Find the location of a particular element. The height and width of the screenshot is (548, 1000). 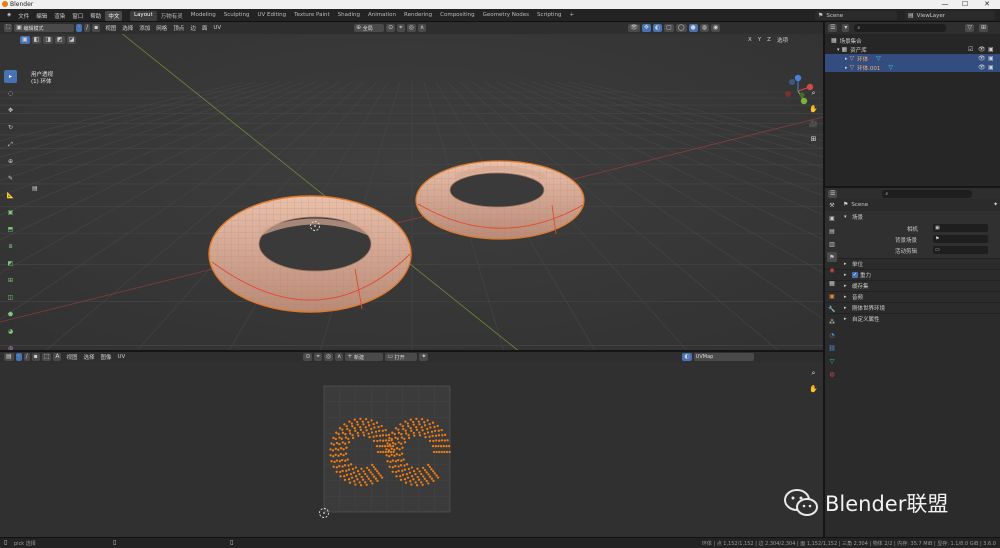

shading-rendered-button: ◉ is located at coordinates (716, 28).